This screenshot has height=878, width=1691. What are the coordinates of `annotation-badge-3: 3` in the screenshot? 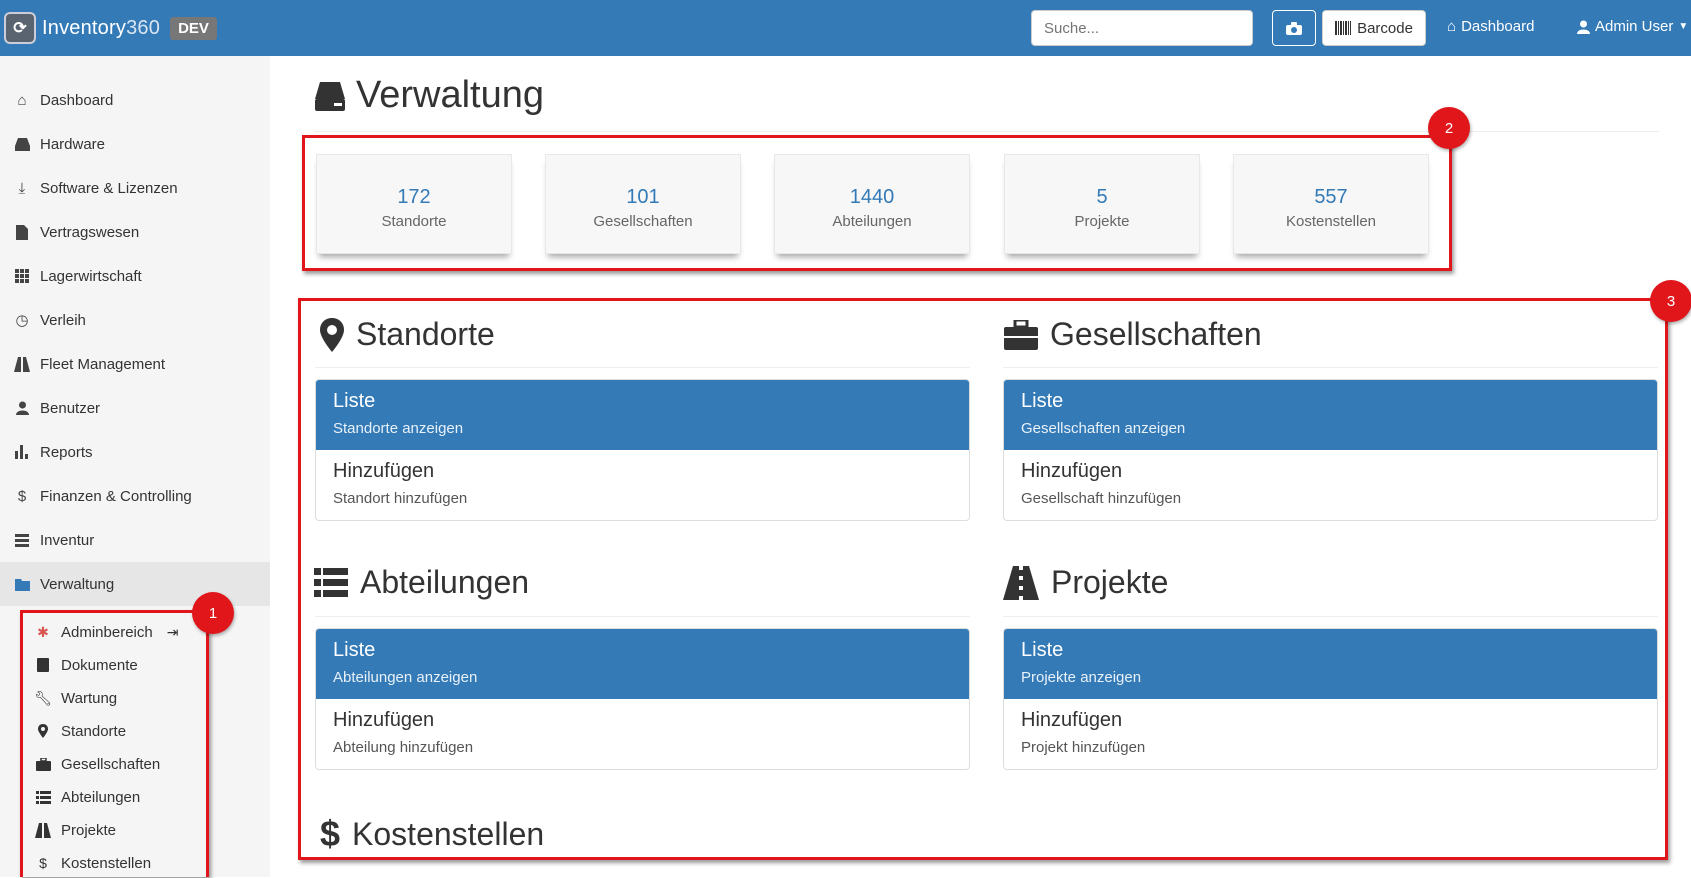 It's located at (1670, 301).